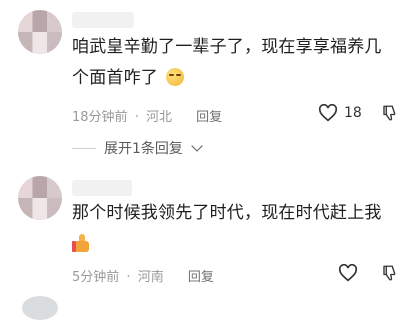 This screenshot has height=320, width=415. What do you see at coordinates (227, 47) in the screenshot?
I see `comment-text-line: 咱武皇辛勤了一辈子了，现在享享福养几` at bounding box center [227, 47].